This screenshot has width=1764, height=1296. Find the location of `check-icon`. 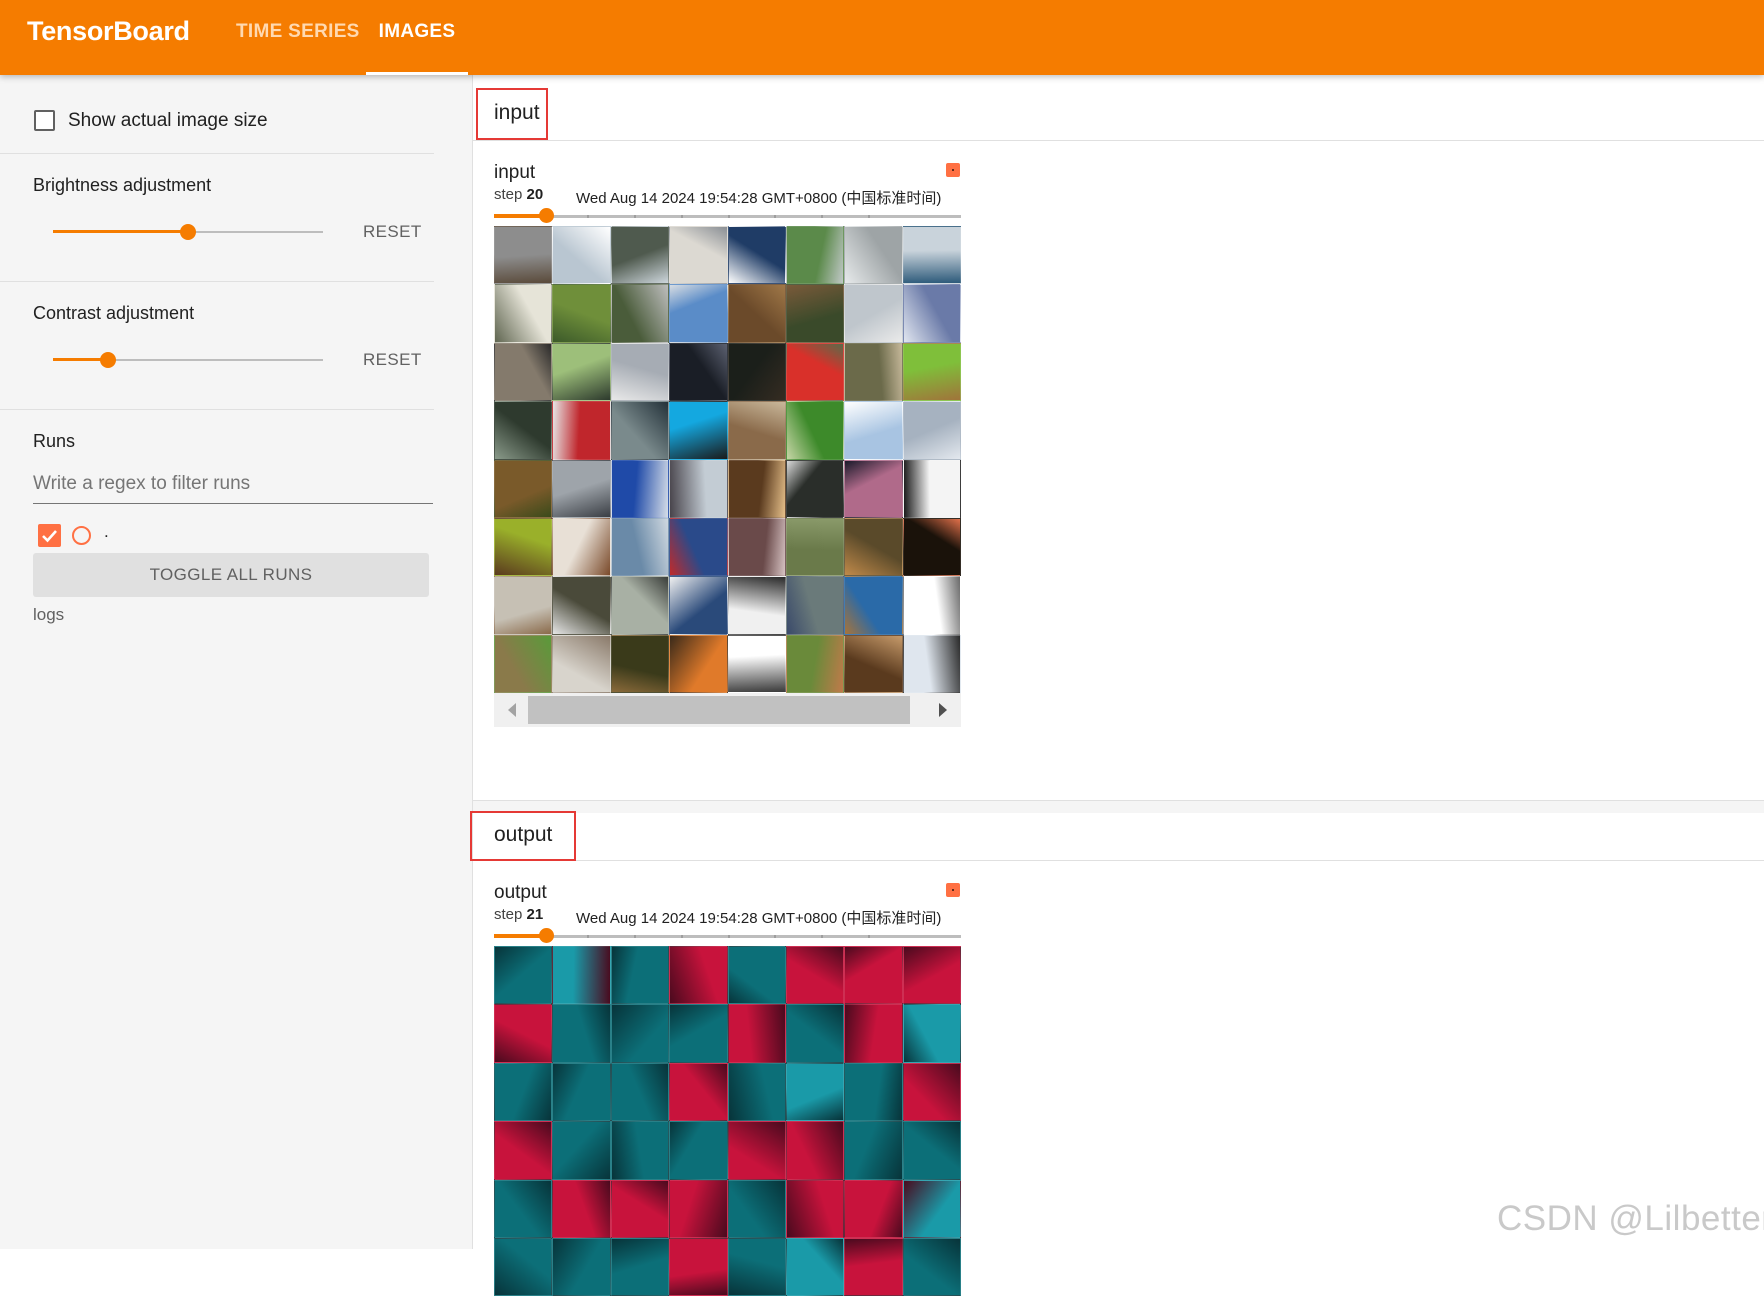

check-icon is located at coordinates (49, 536).